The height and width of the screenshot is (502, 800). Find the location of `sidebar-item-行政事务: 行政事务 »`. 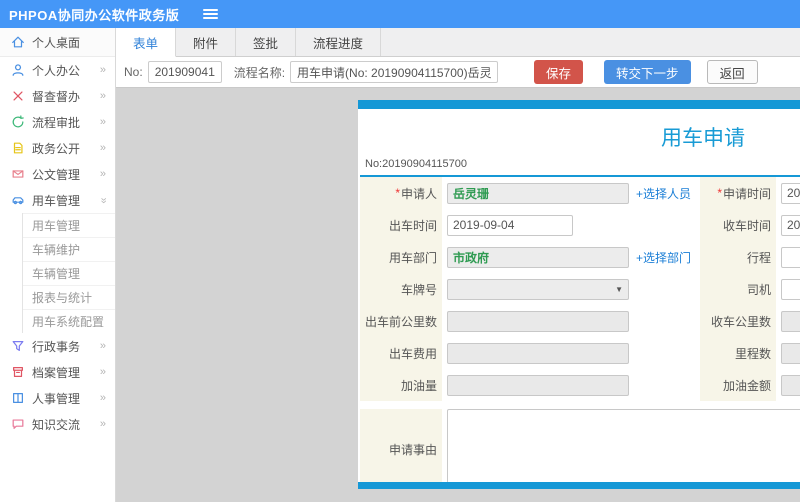

sidebar-item-行政事务: 行政事务 » is located at coordinates (57, 346).